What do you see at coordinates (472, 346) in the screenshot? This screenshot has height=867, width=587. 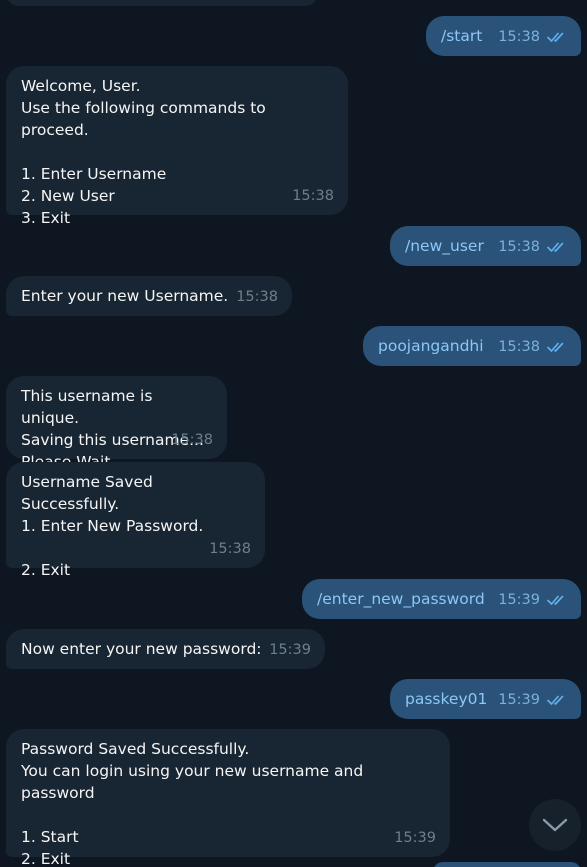 I see `message-outgoing: poojangandhi 15:38` at bounding box center [472, 346].